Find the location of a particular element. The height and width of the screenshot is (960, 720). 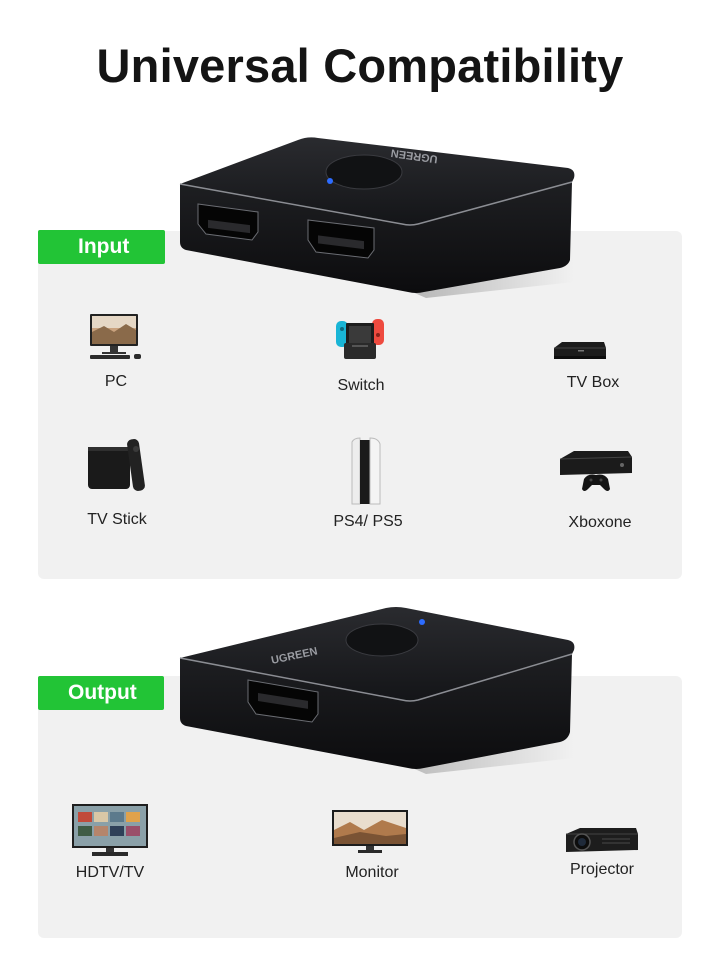

tv-stick-icon is located at coordinates (116, 465).